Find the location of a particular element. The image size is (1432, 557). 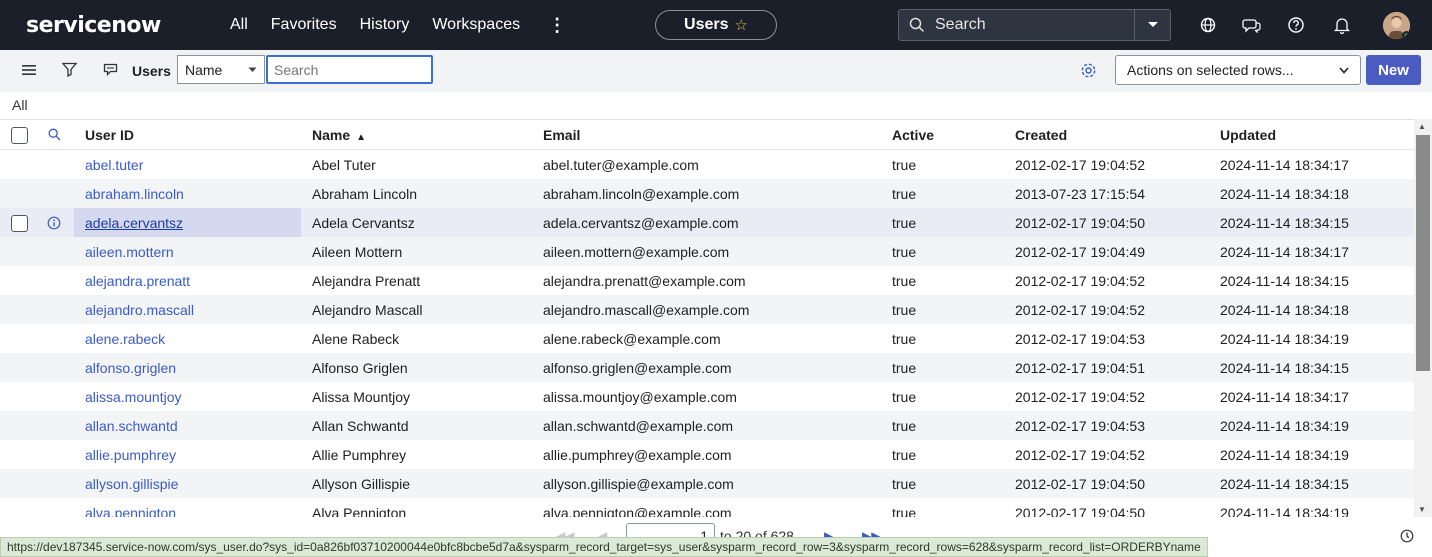

created-cell: 2012-02-17 19:04:53 is located at coordinates (1080, 339).